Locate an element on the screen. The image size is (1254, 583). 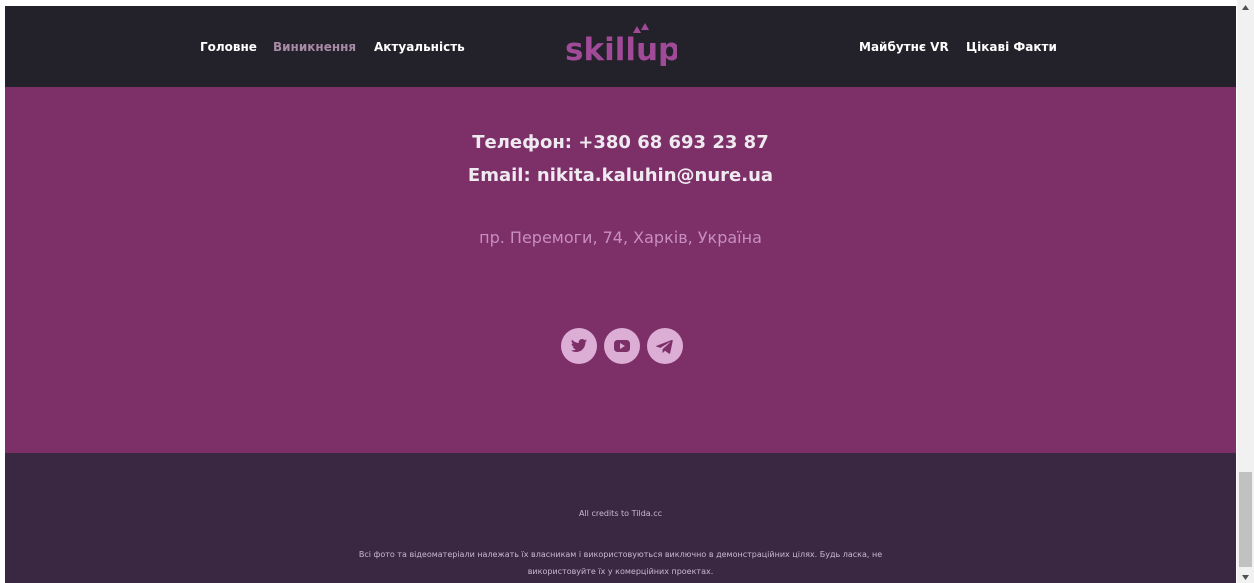
contact-address: пр. Перемоги, 74, Харків, Україна is located at coordinates (620, 237).